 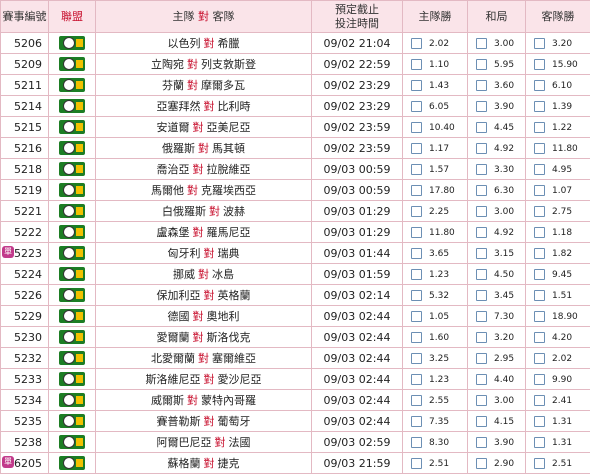 I want to click on match-id: 5223, so click(x=28, y=253).